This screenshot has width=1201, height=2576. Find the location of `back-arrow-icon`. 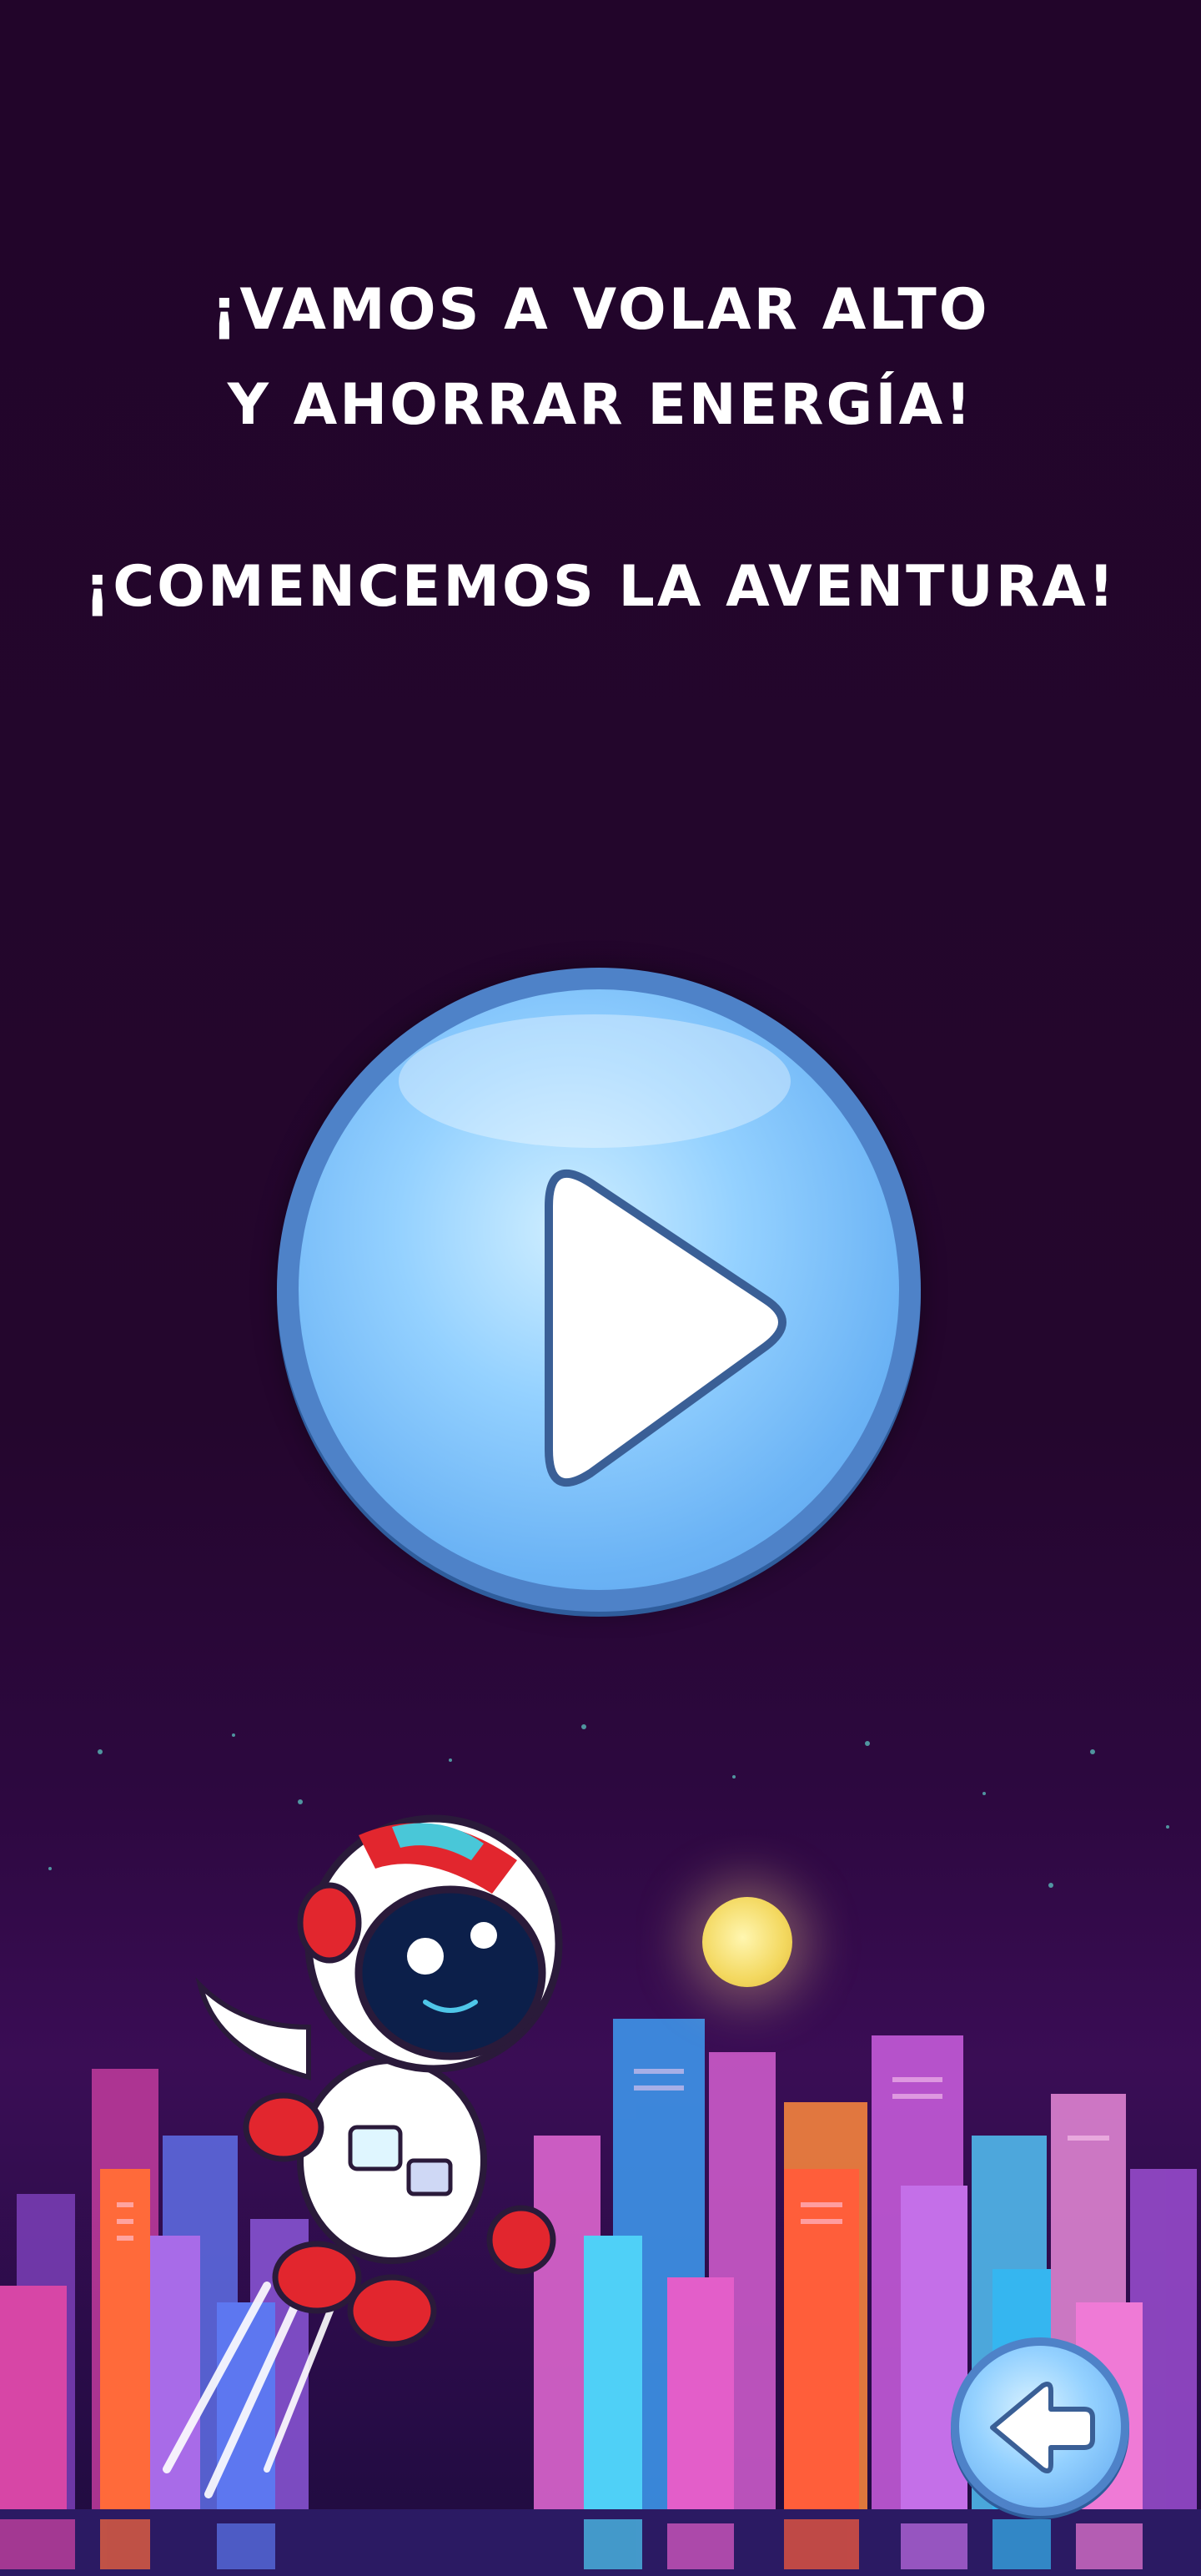

back-arrow-icon is located at coordinates (1043, 2427).